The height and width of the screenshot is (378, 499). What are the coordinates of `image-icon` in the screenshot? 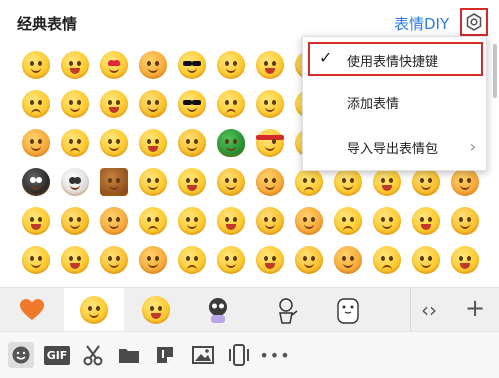 It's located at (203, 355).